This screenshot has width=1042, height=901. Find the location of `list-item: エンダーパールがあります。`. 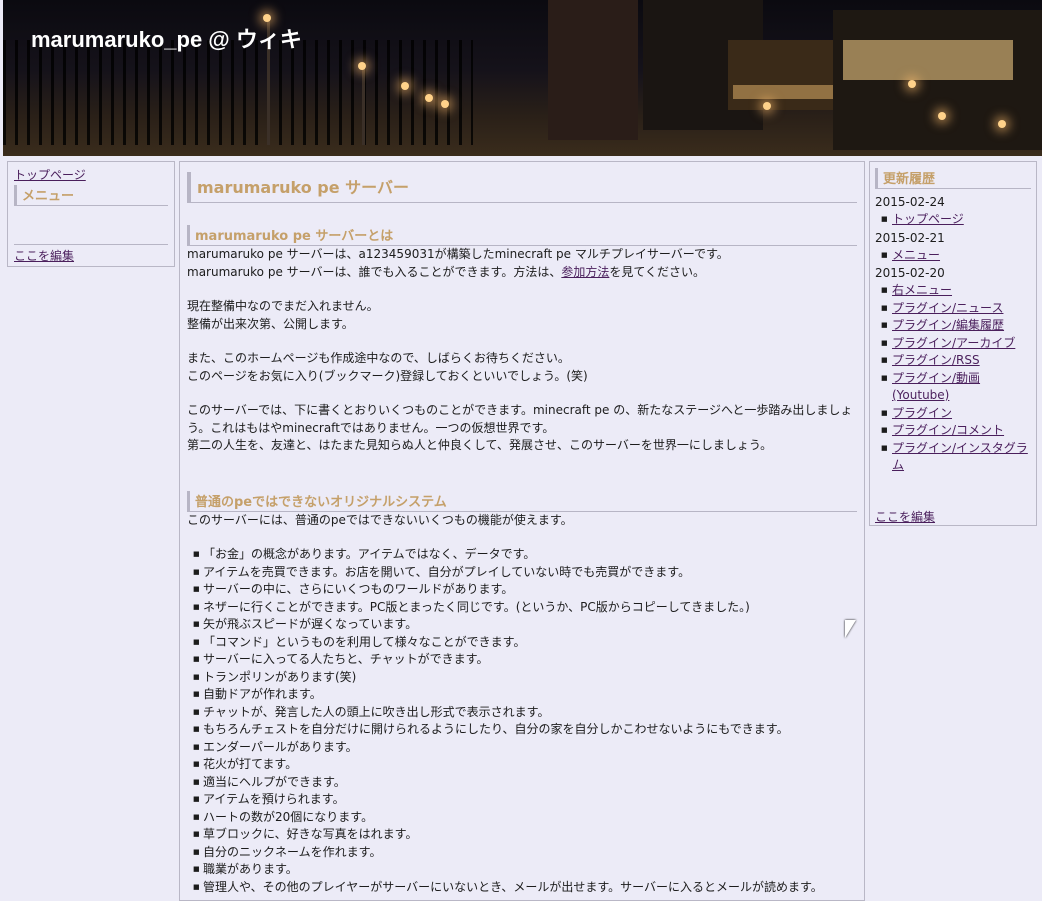

list-item: エンダーパールがあります。 is located at coordinates (525, 748).